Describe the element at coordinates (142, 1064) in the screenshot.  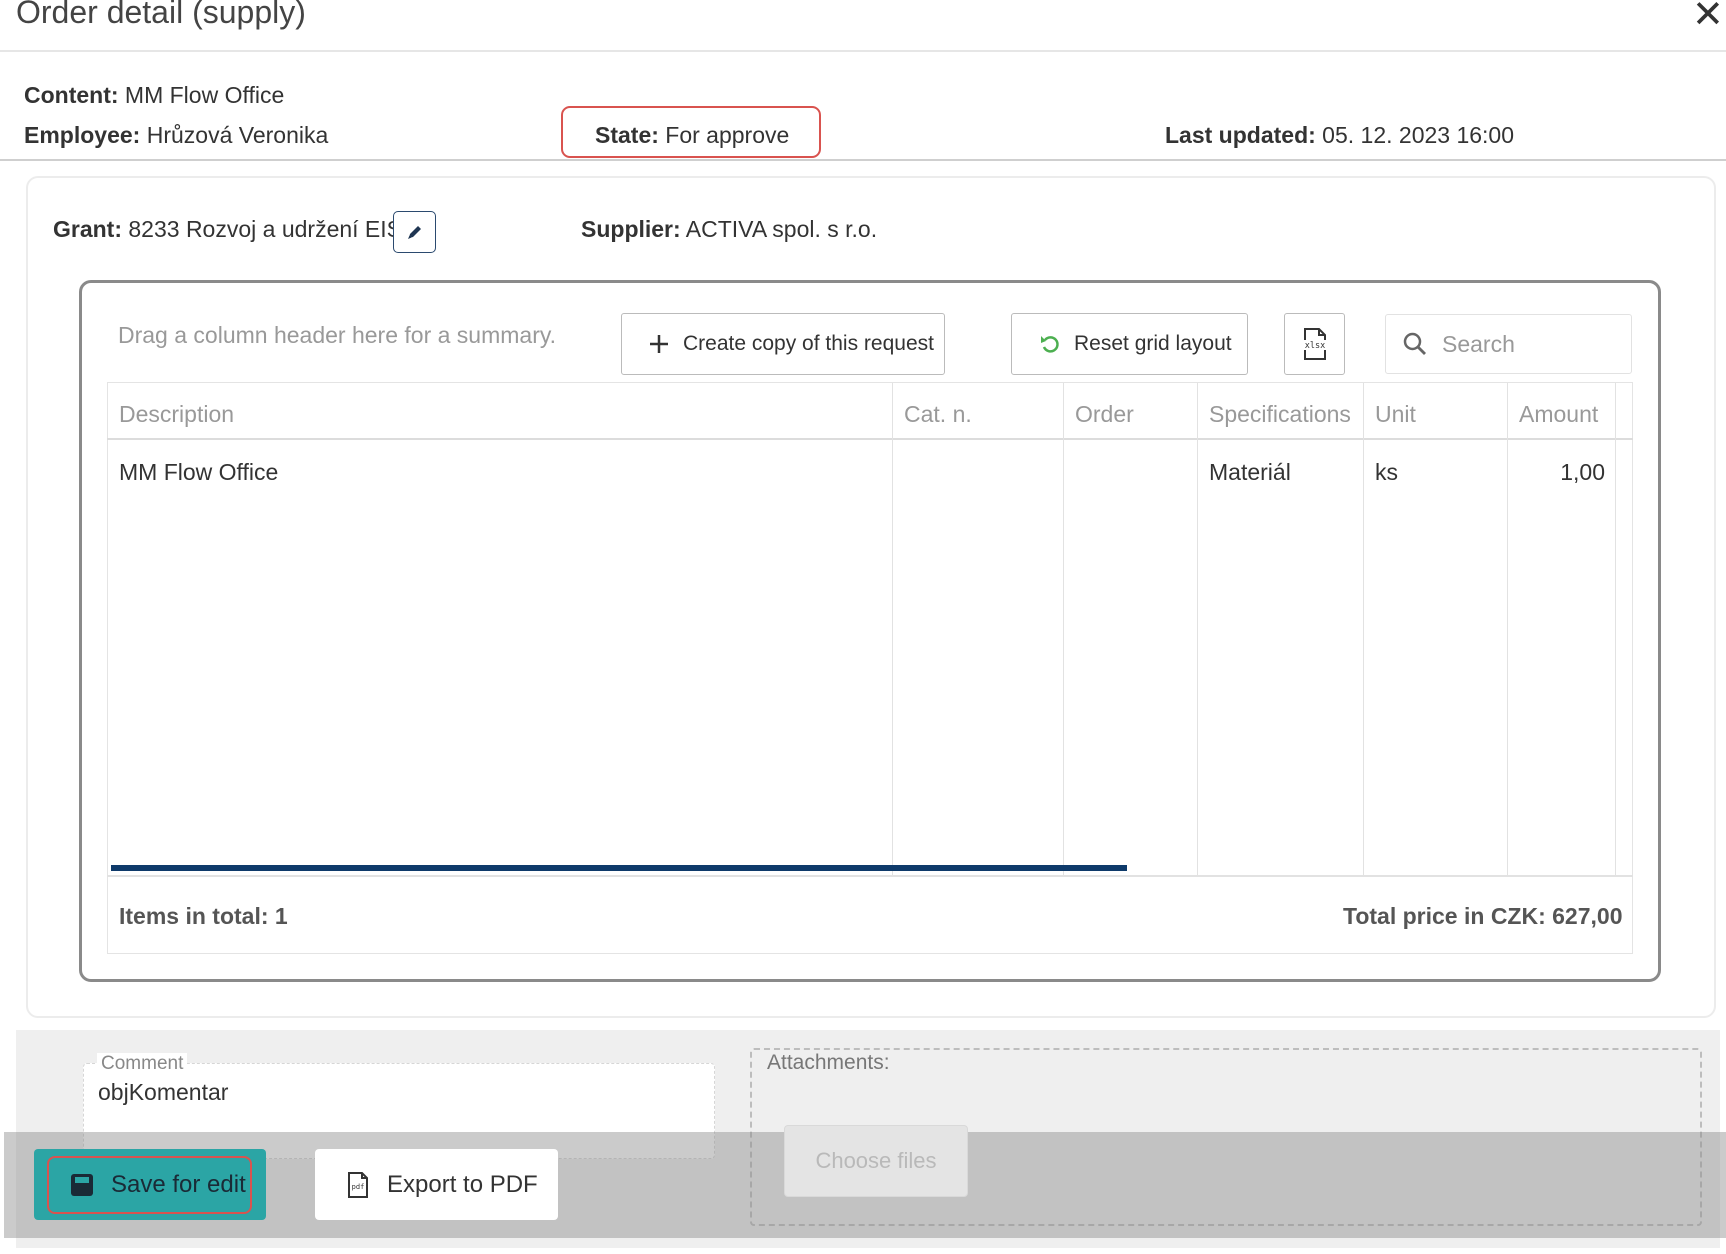
I see `comment-label: Comment` at that location.